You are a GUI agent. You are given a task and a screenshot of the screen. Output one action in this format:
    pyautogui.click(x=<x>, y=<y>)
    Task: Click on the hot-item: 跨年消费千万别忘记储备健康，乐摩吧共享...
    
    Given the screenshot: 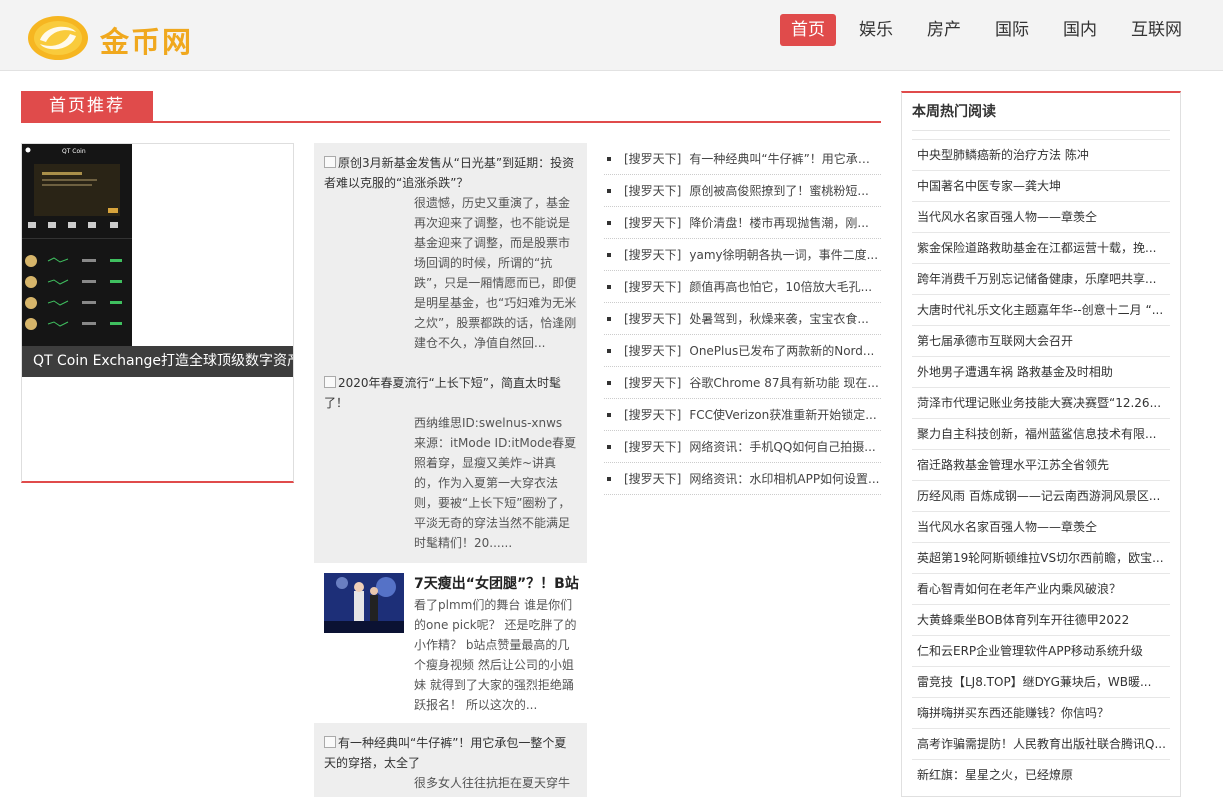 What is the action you would take?
    pyautogui.click(x=1041, y=278)
    